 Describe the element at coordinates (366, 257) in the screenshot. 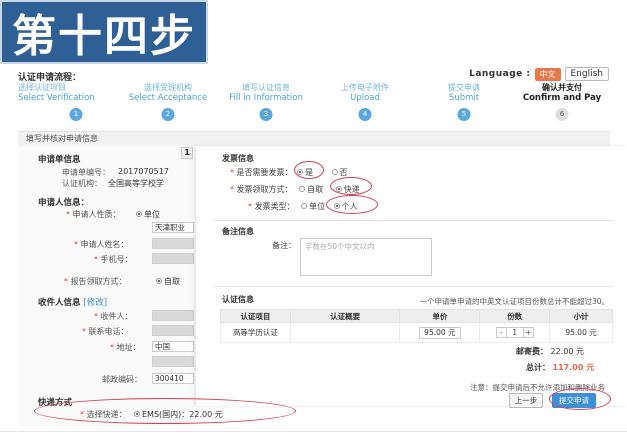

I see `remark-textarea: 字数在50个中文以内` at that location.